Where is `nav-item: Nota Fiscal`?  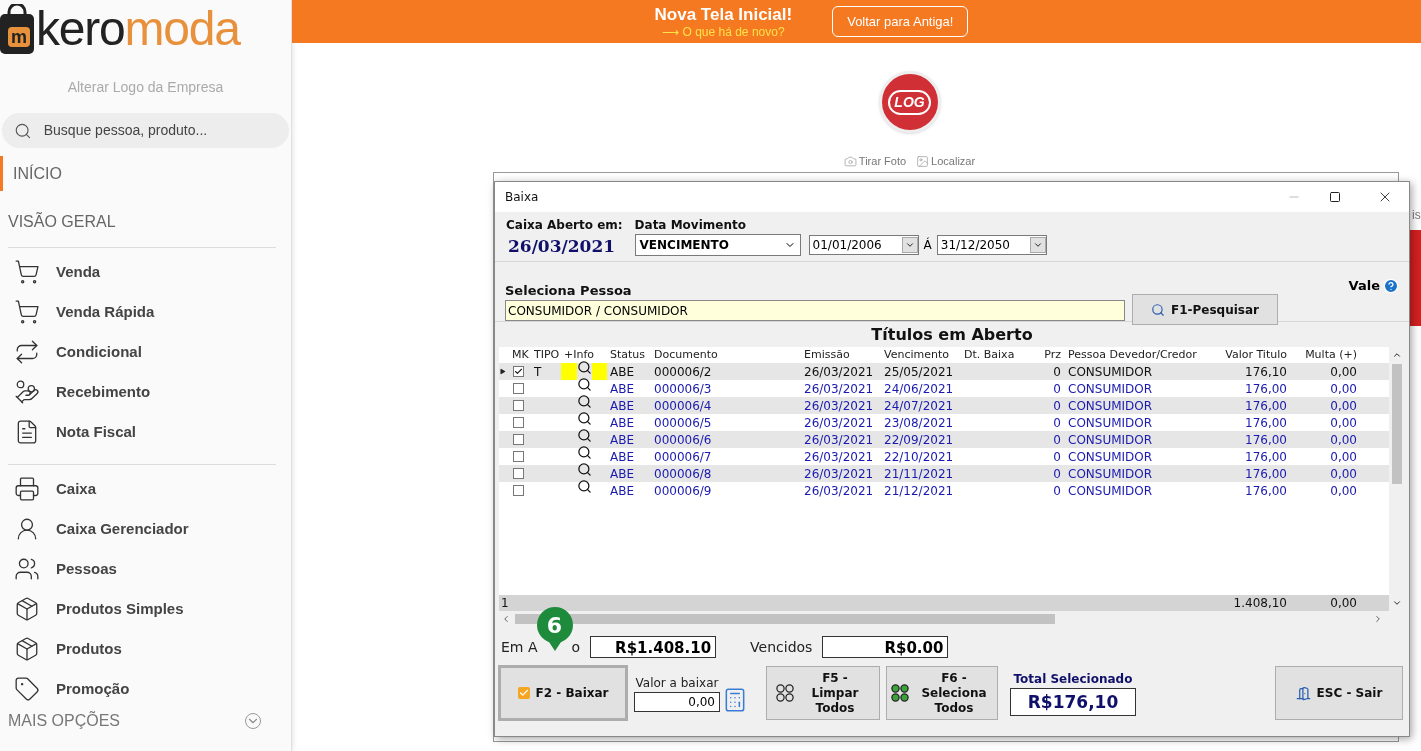
nav-item: Nota Fiscal is located at coordinates (96, 432).